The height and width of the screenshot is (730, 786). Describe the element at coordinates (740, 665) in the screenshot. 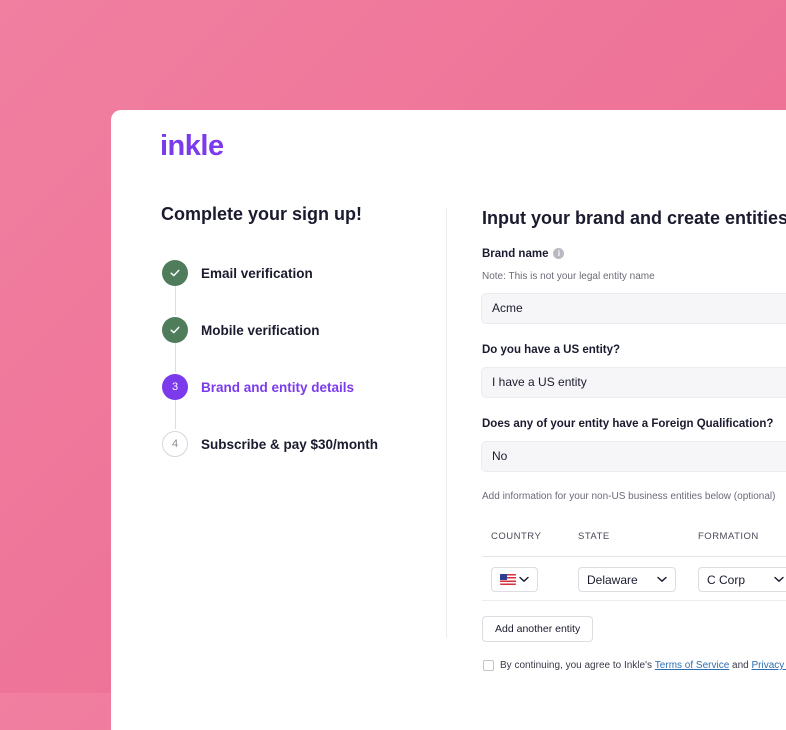

I see `consent-and: and` at that location.